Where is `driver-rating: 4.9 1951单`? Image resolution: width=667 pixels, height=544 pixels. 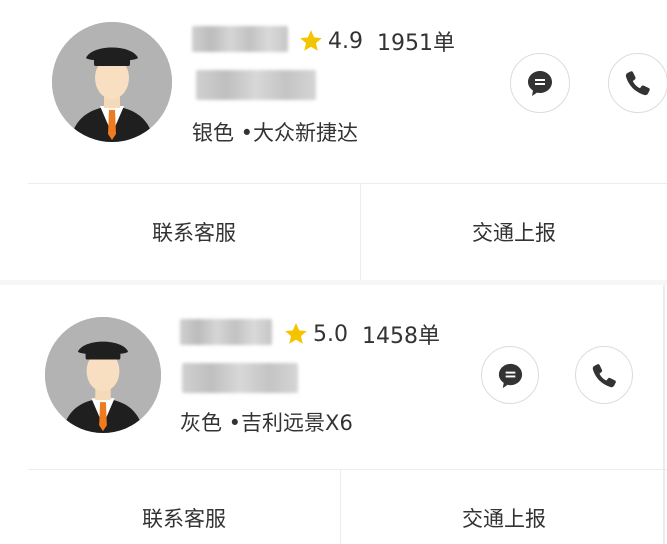 driver-rating: 4.9 1951单 is located at coordinates (376, 41).